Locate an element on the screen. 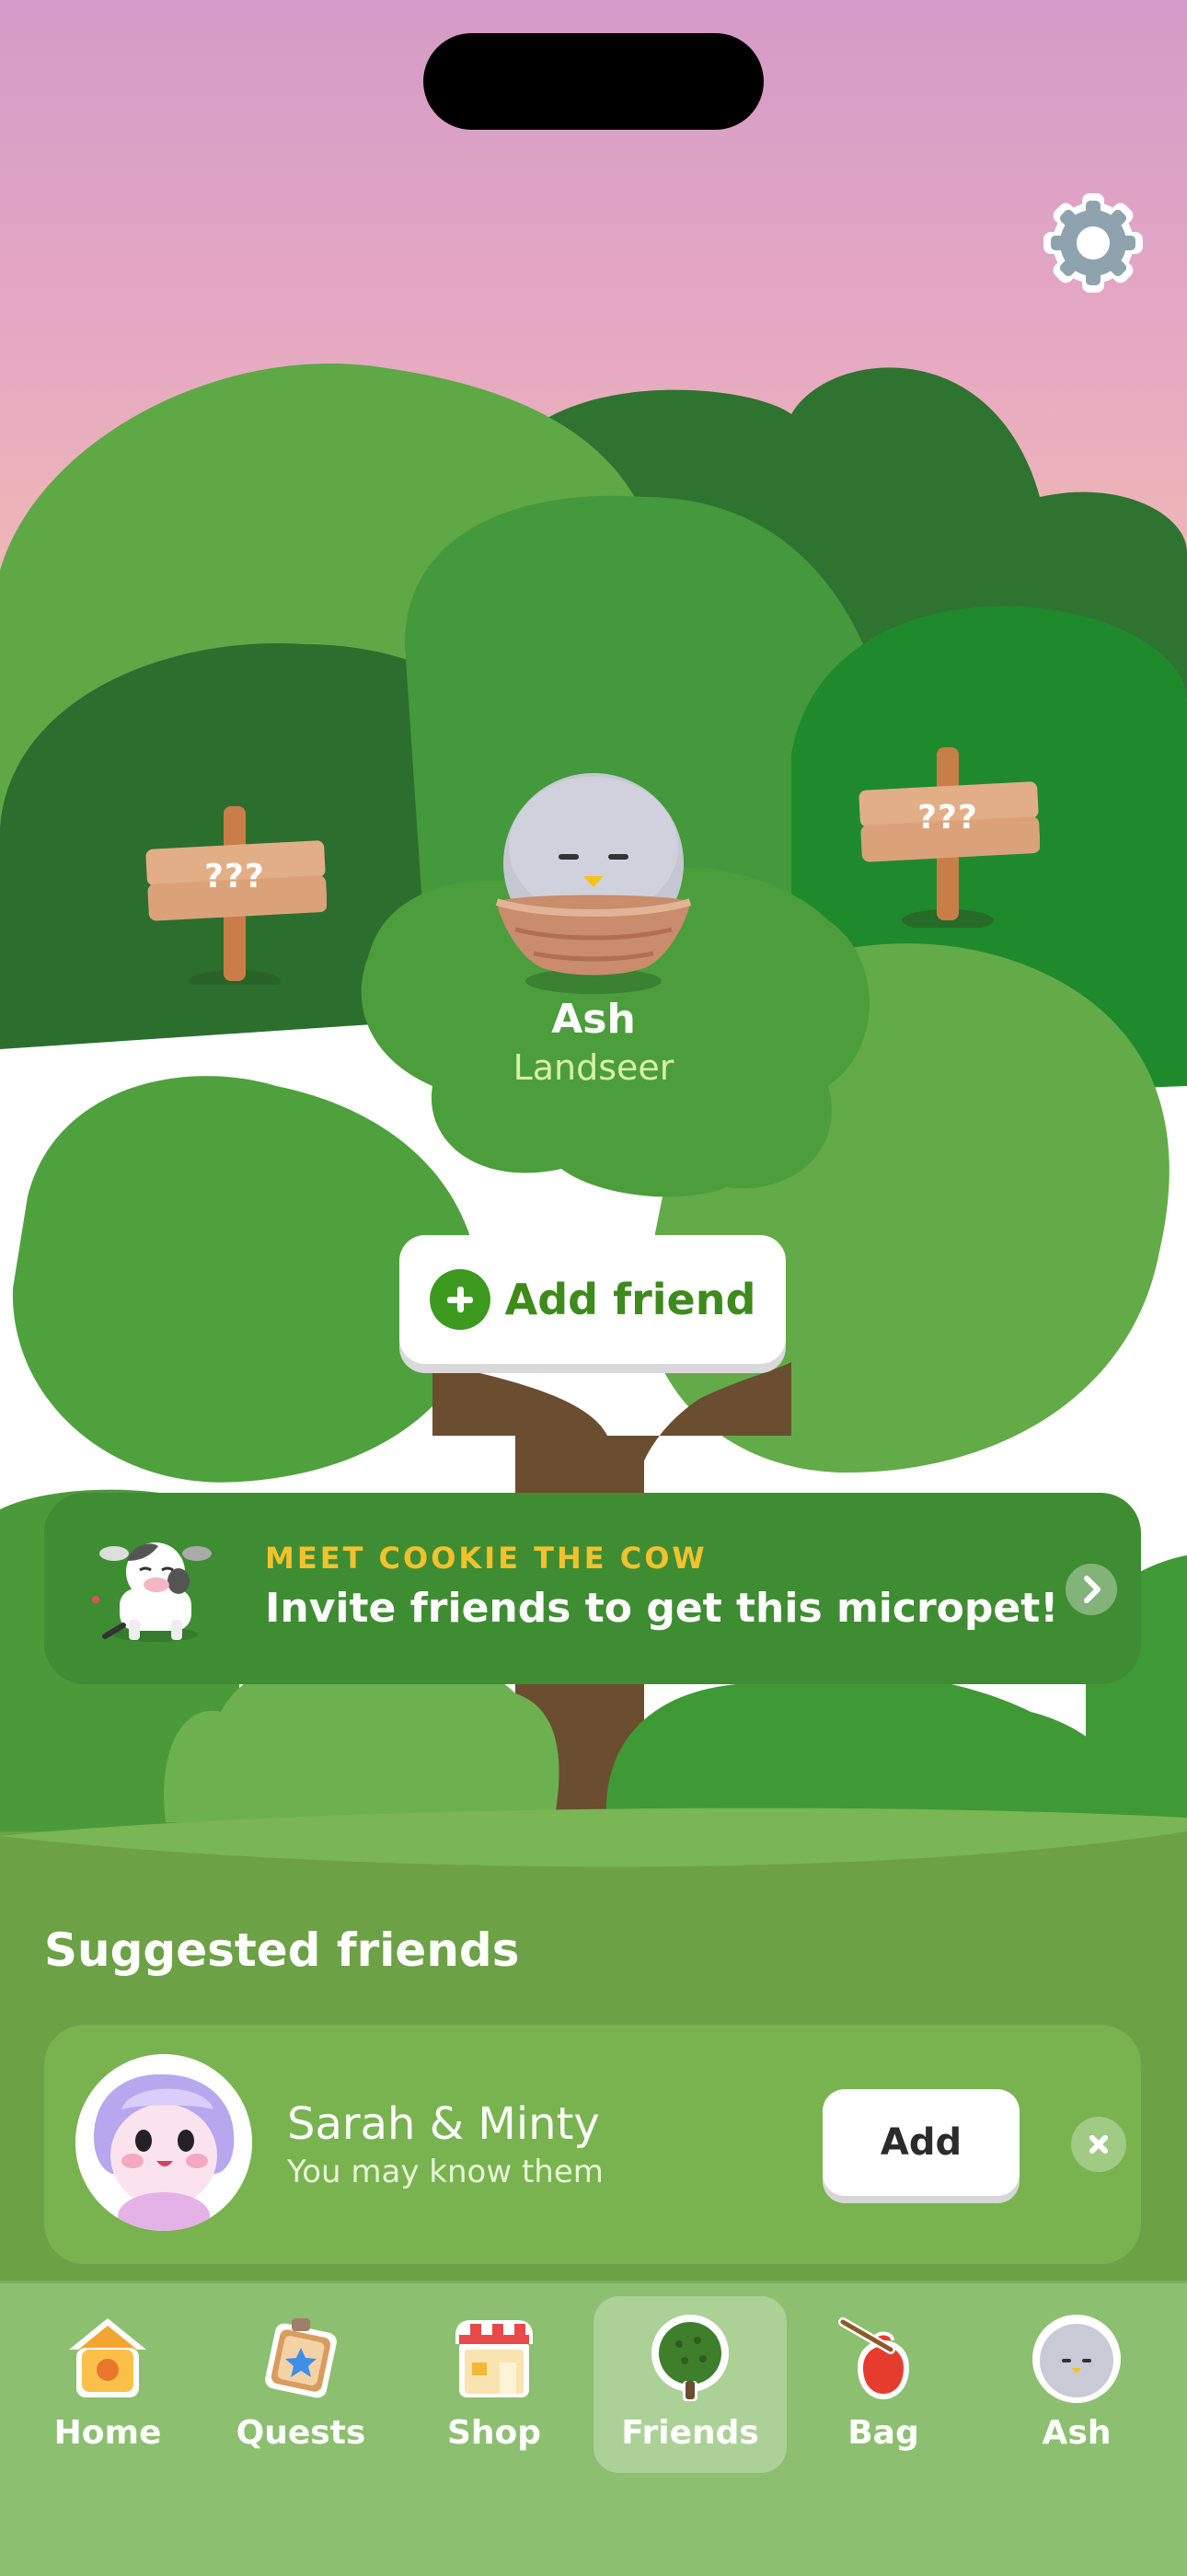 This screenshot has height=2576, width=1187. pet-breed: Landseer is located at coordinates (593, 1067).